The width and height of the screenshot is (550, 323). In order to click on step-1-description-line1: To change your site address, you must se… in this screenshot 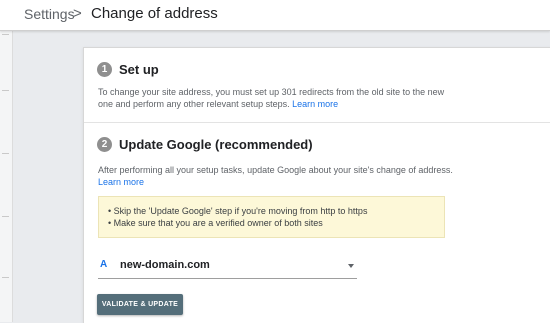, I will do `click(271, 92)`.